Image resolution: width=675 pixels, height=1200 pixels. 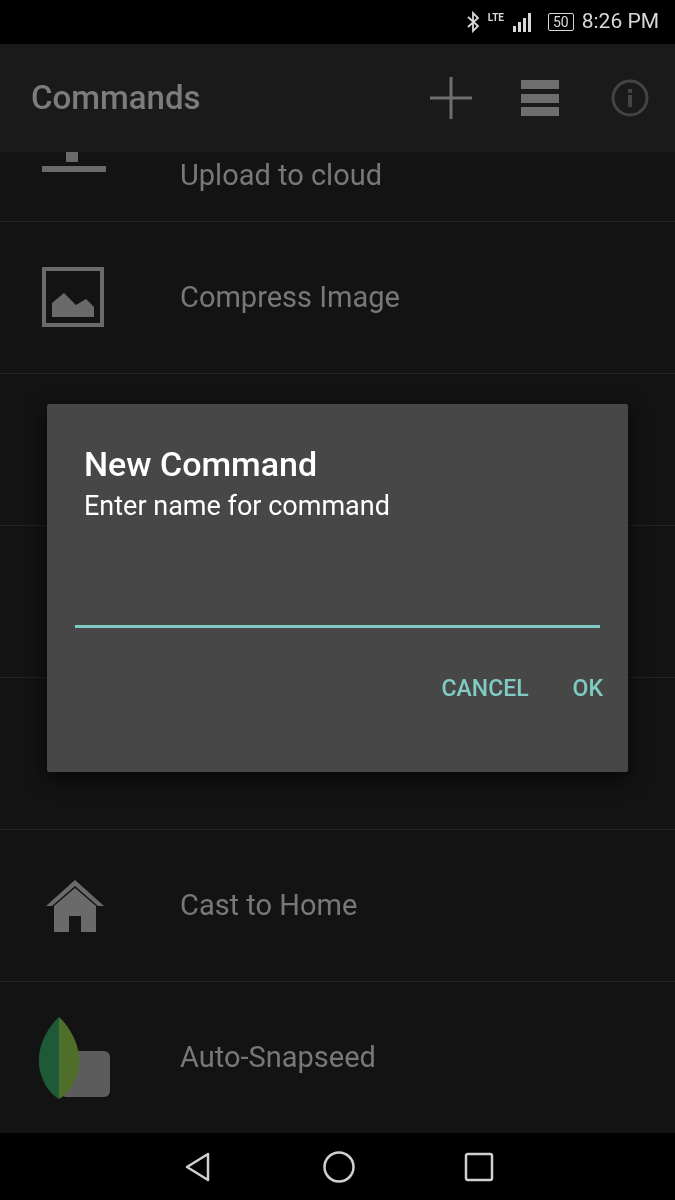 I want to click on add-icon, so click(x=451, y=98).